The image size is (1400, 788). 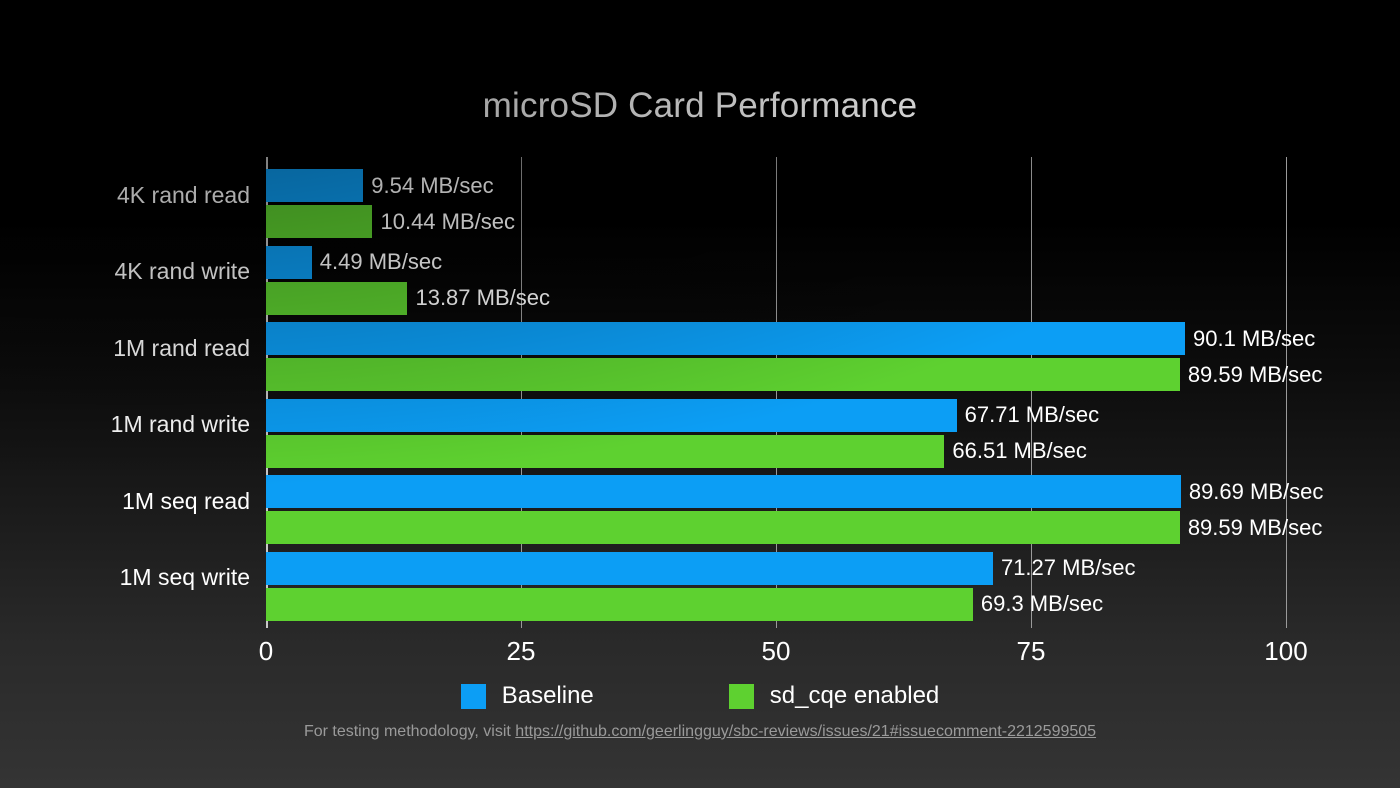 I want to click on bar-row: 71.27 MB/sec, so click(x=776, y=568).